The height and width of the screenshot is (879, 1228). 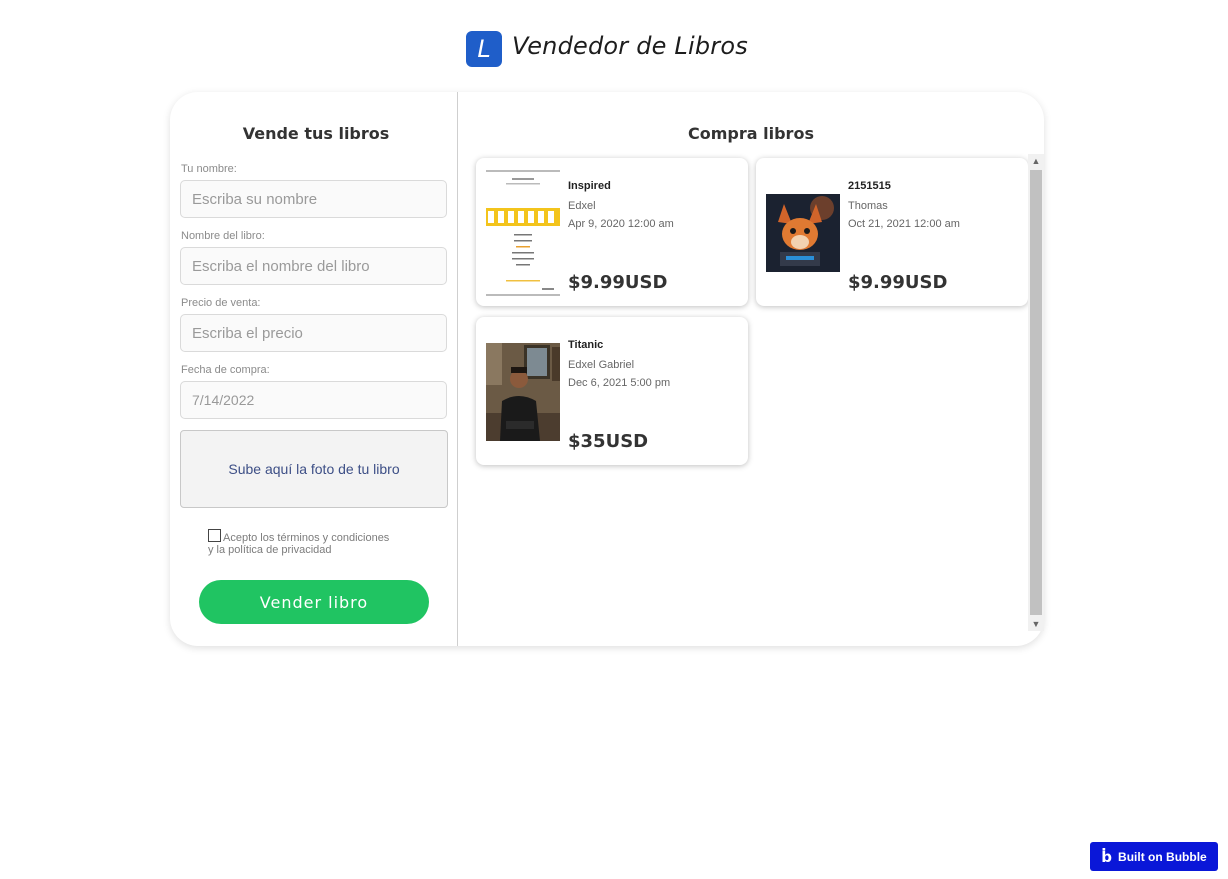 I want to click on book-list-scrollbar: ▲ ▼, so click(x=1036, y=392).